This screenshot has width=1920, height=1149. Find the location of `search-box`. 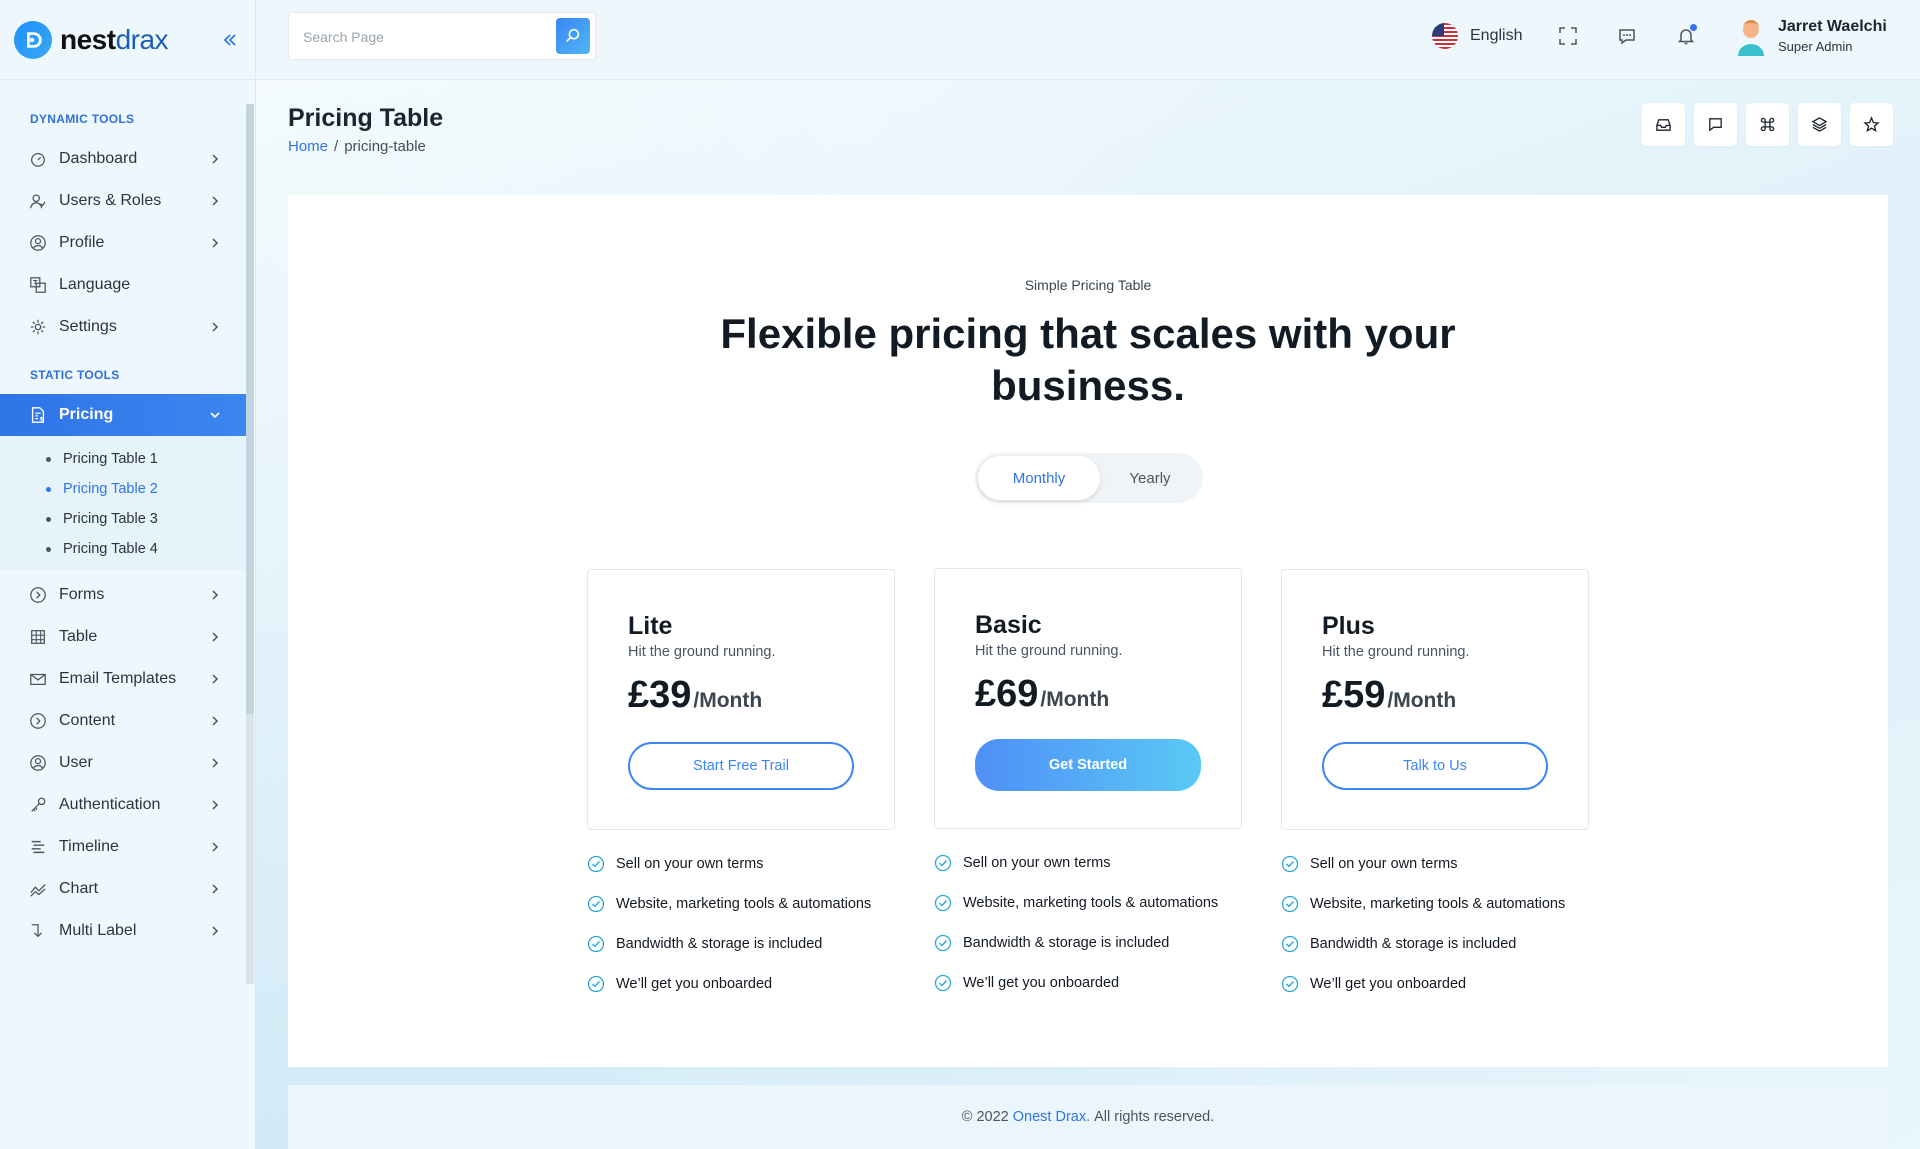

search-box is located at coordinates (442, 36).